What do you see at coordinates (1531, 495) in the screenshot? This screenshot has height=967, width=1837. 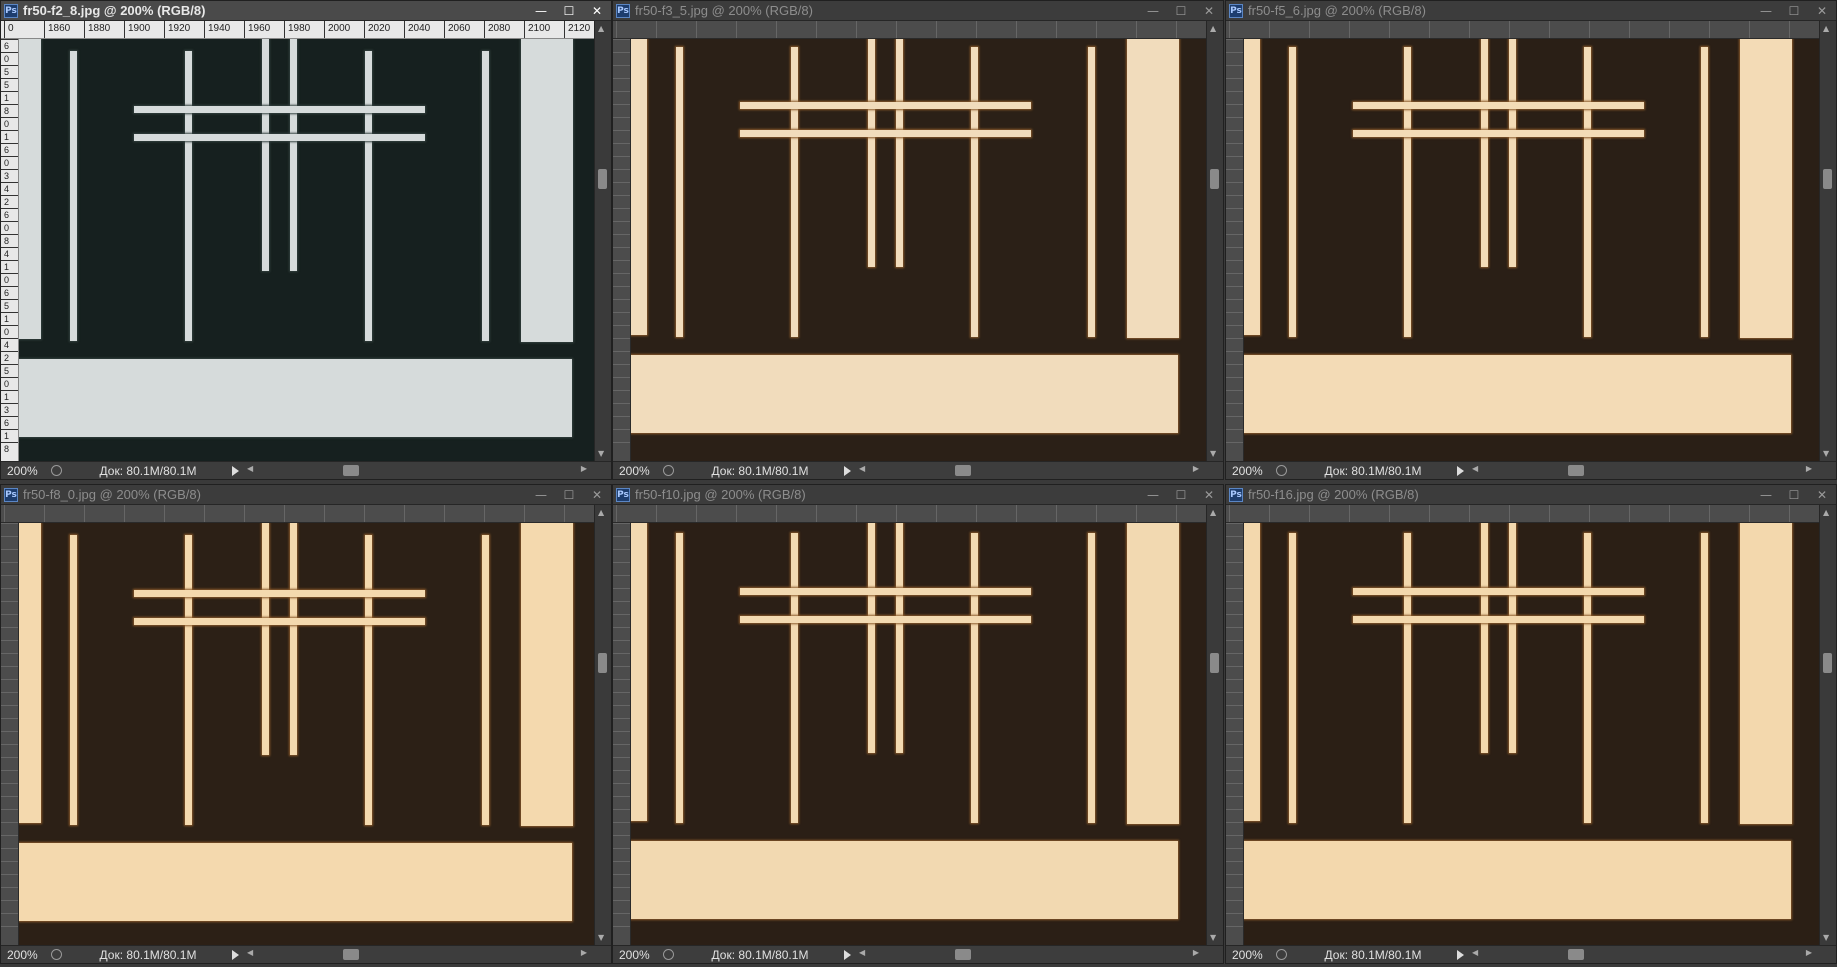 I see `window-titlebar: Ps fr50-f16.jpg @ 200% (RGB/8) — ☐ ✕` at bounding box center [1531, 495].